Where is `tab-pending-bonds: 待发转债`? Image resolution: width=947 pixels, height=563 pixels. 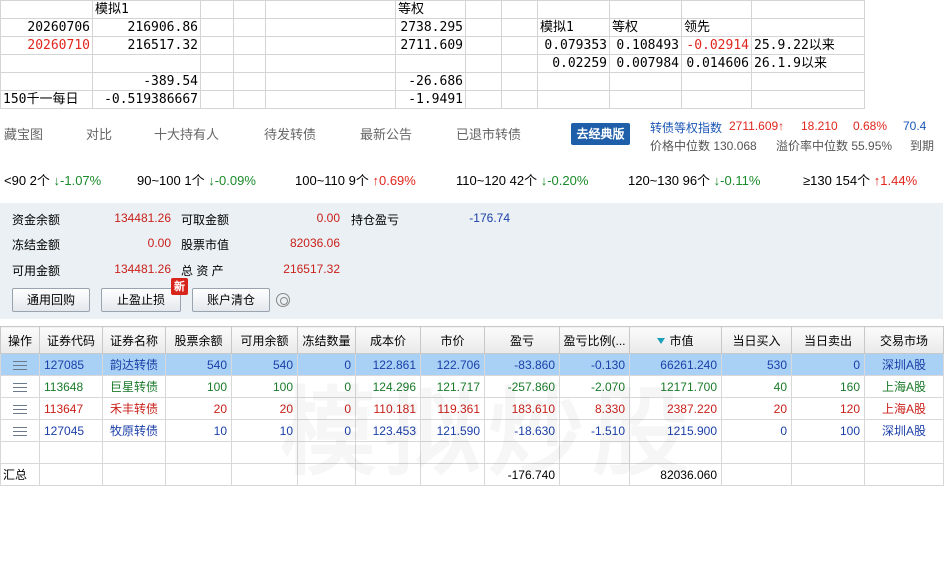 tab-pending-bonds: 待发转债 is located at coordinates (290, 133).